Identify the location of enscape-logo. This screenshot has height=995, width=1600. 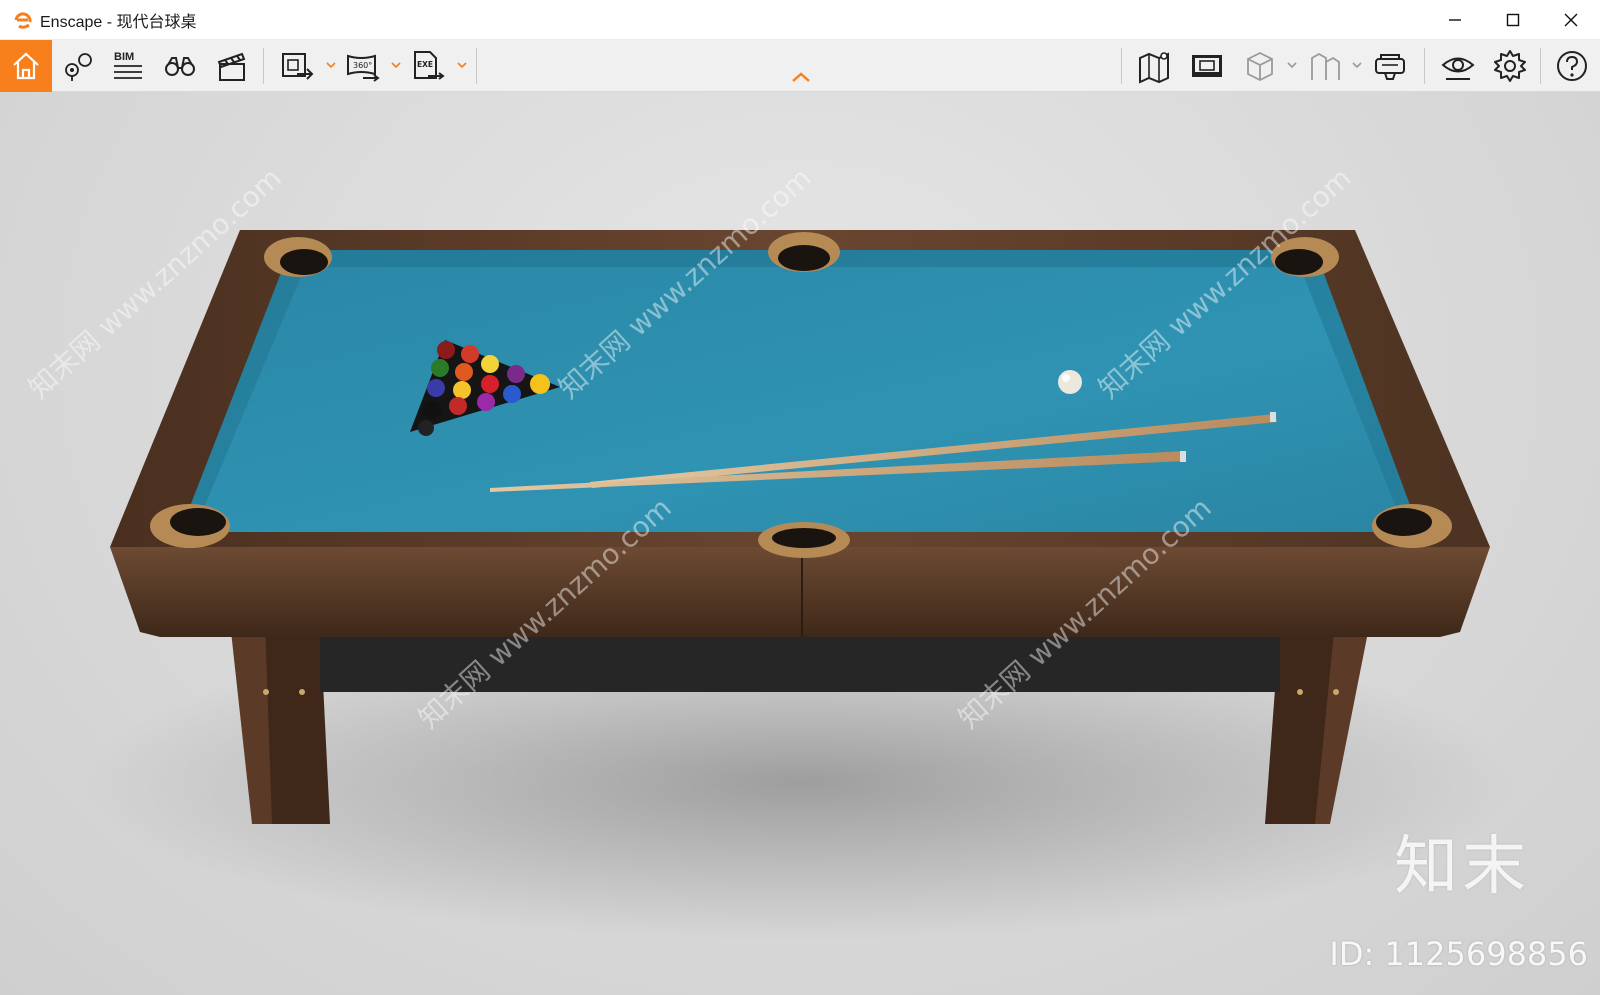
(23, 20).